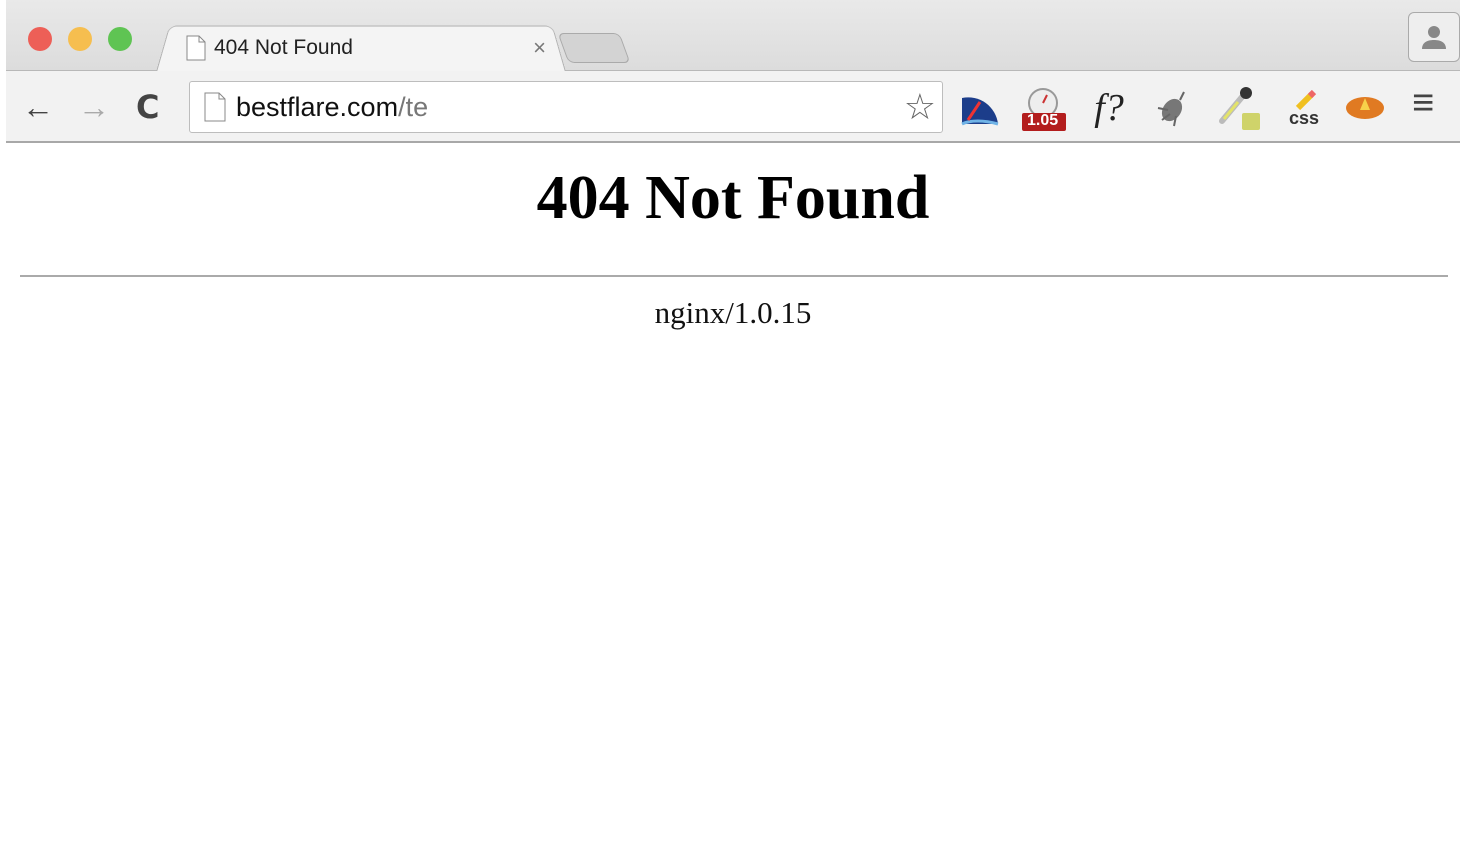 Image resolution: width=1464 pixels, height=846 pixels. I want to click on server-signature: nginx/1.0.15, so click(733, 312).